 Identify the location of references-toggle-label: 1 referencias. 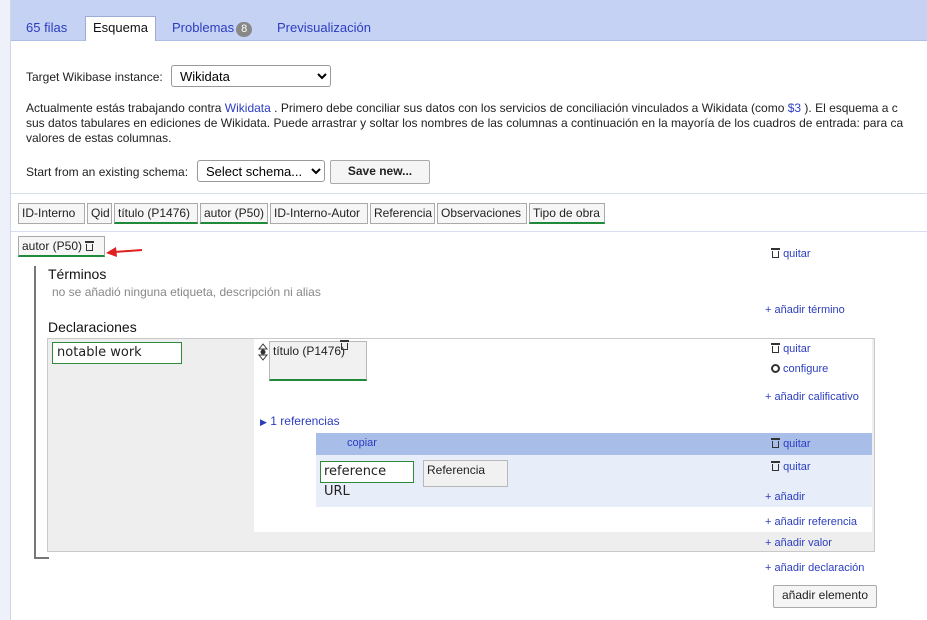
(305, 421).